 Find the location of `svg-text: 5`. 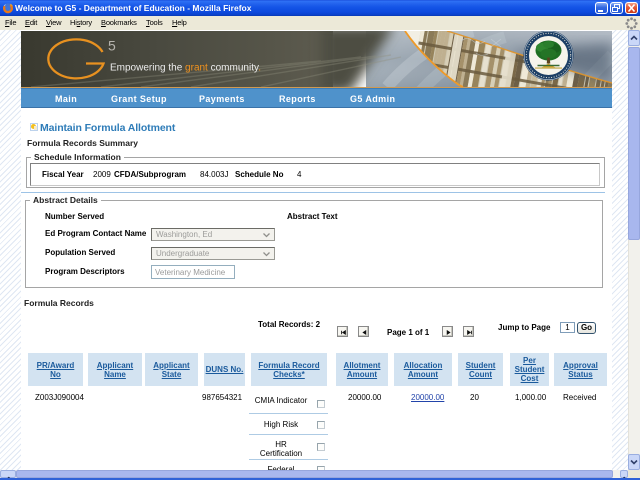

svg-text: 5 is located at coordinates (112, 46).